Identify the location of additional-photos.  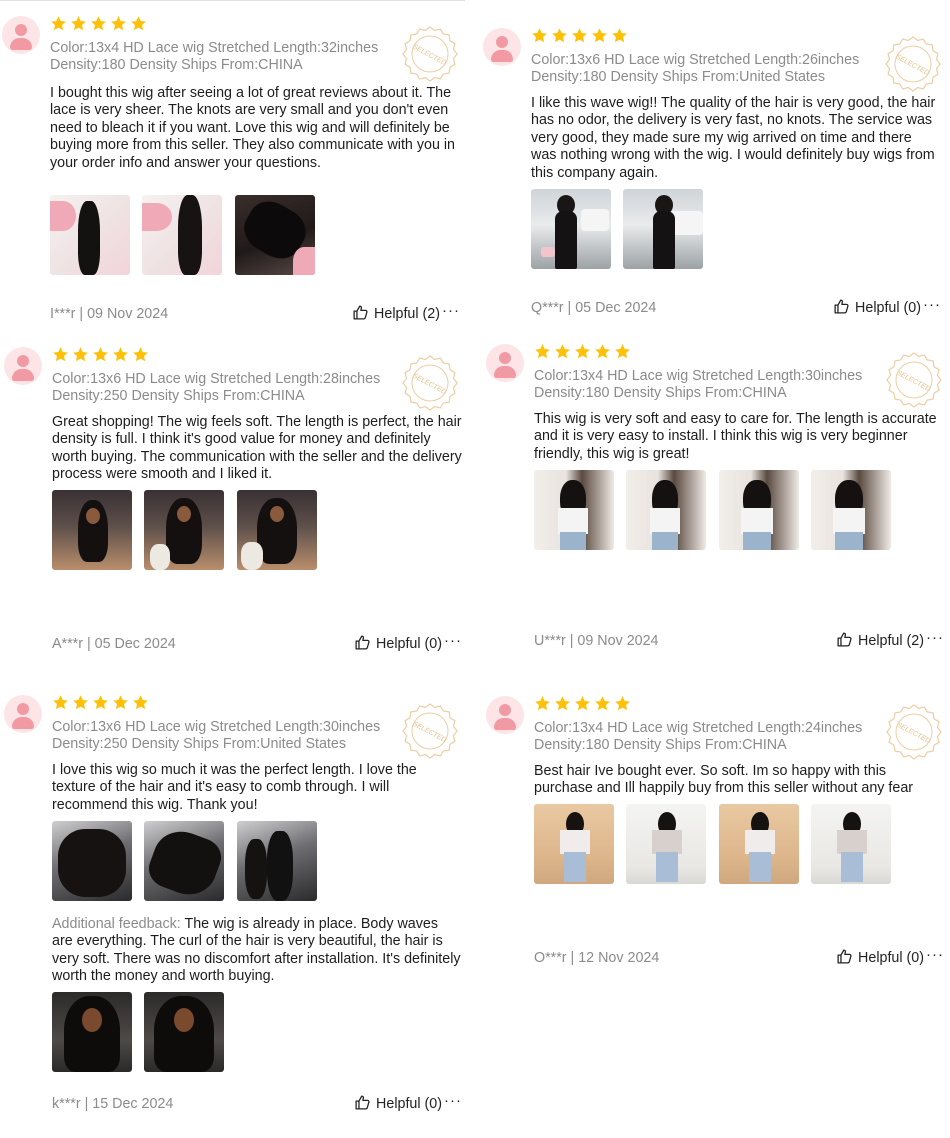
(142, 1033).